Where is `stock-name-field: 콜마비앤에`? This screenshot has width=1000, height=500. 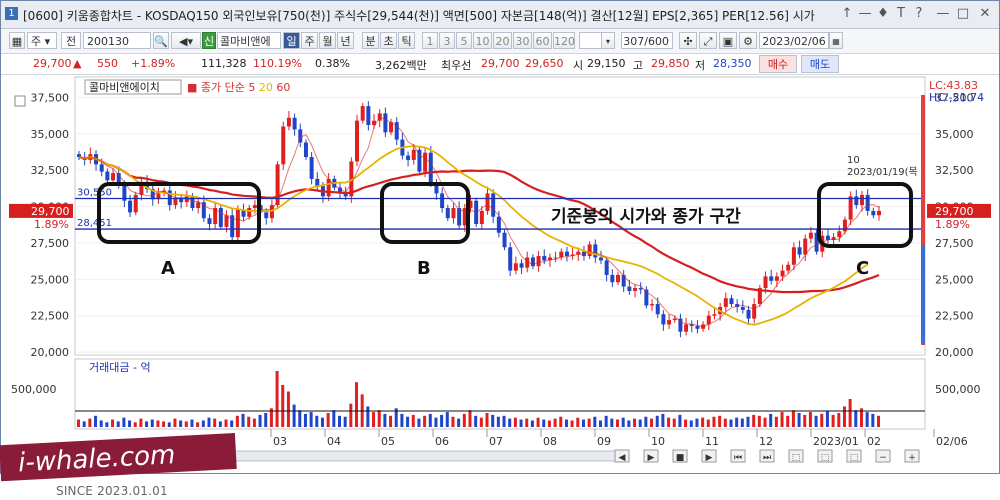 stock-name-field: 콜마비앤에 is located at coordinates (249, 40).